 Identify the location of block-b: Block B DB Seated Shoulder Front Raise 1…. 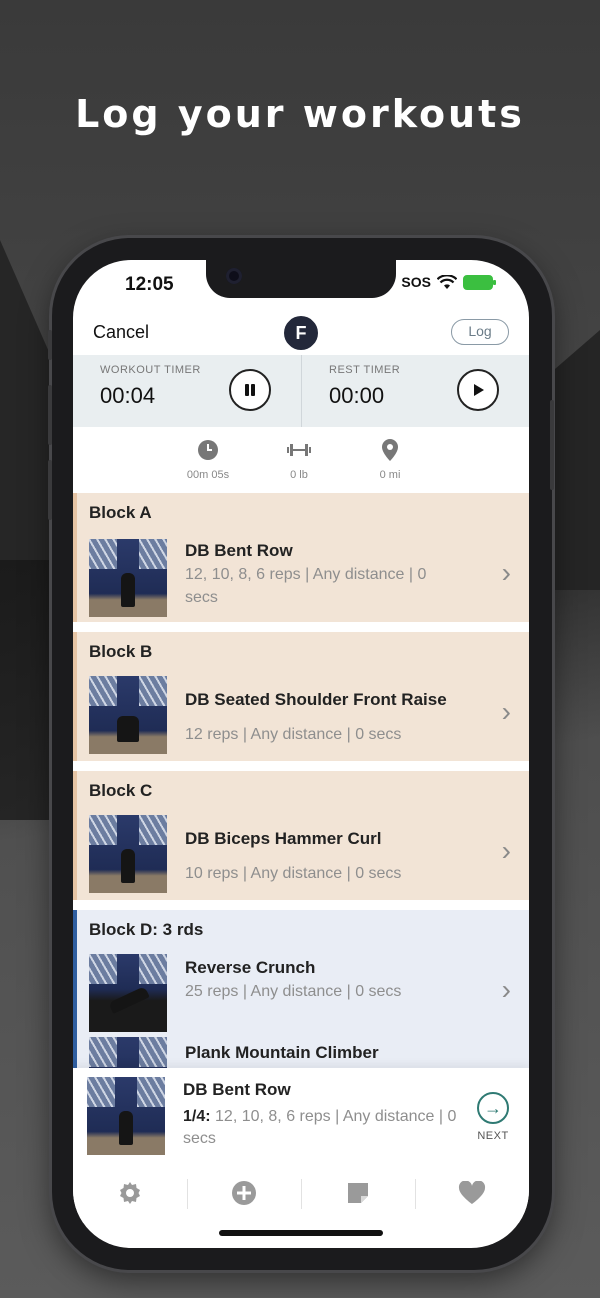
(301, 696).